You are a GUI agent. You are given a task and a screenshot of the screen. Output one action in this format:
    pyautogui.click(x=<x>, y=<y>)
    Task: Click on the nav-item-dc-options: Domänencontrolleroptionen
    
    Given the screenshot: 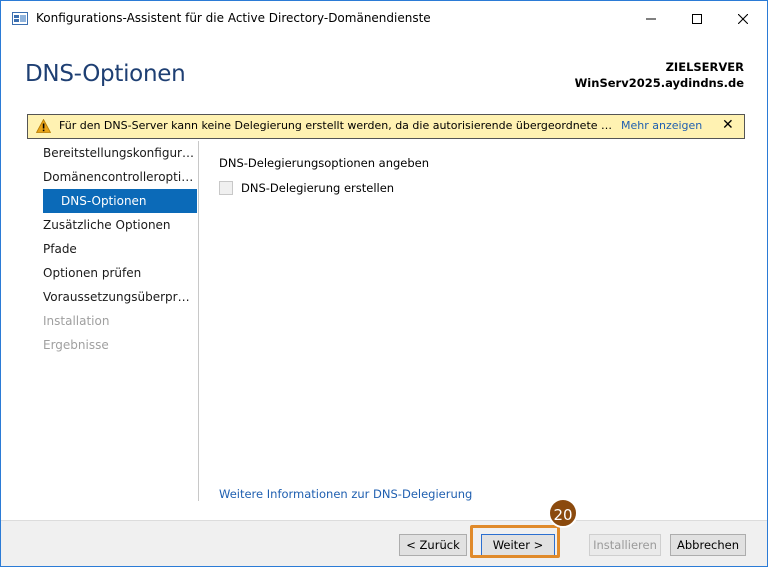 What is the action you would take?
    pyautogui.click(x=119, y=177)
    